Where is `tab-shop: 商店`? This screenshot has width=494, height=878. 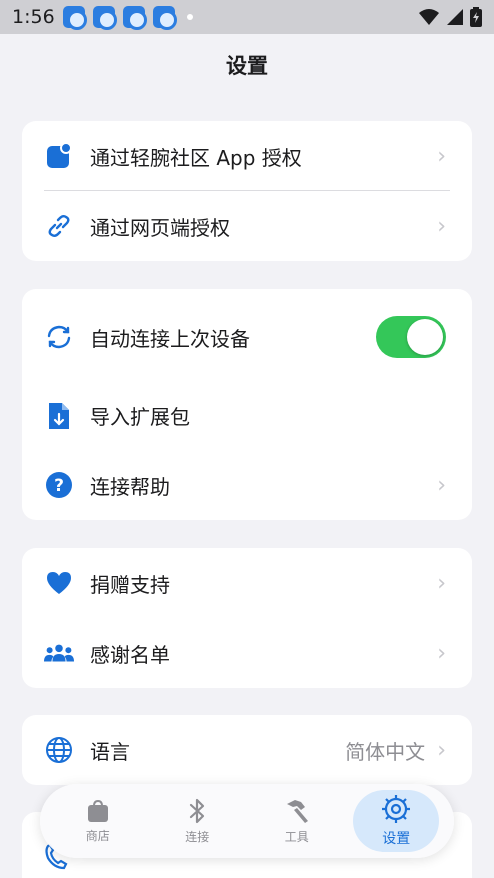
tab-shop: 商店 is located at coordinates (98, 821).